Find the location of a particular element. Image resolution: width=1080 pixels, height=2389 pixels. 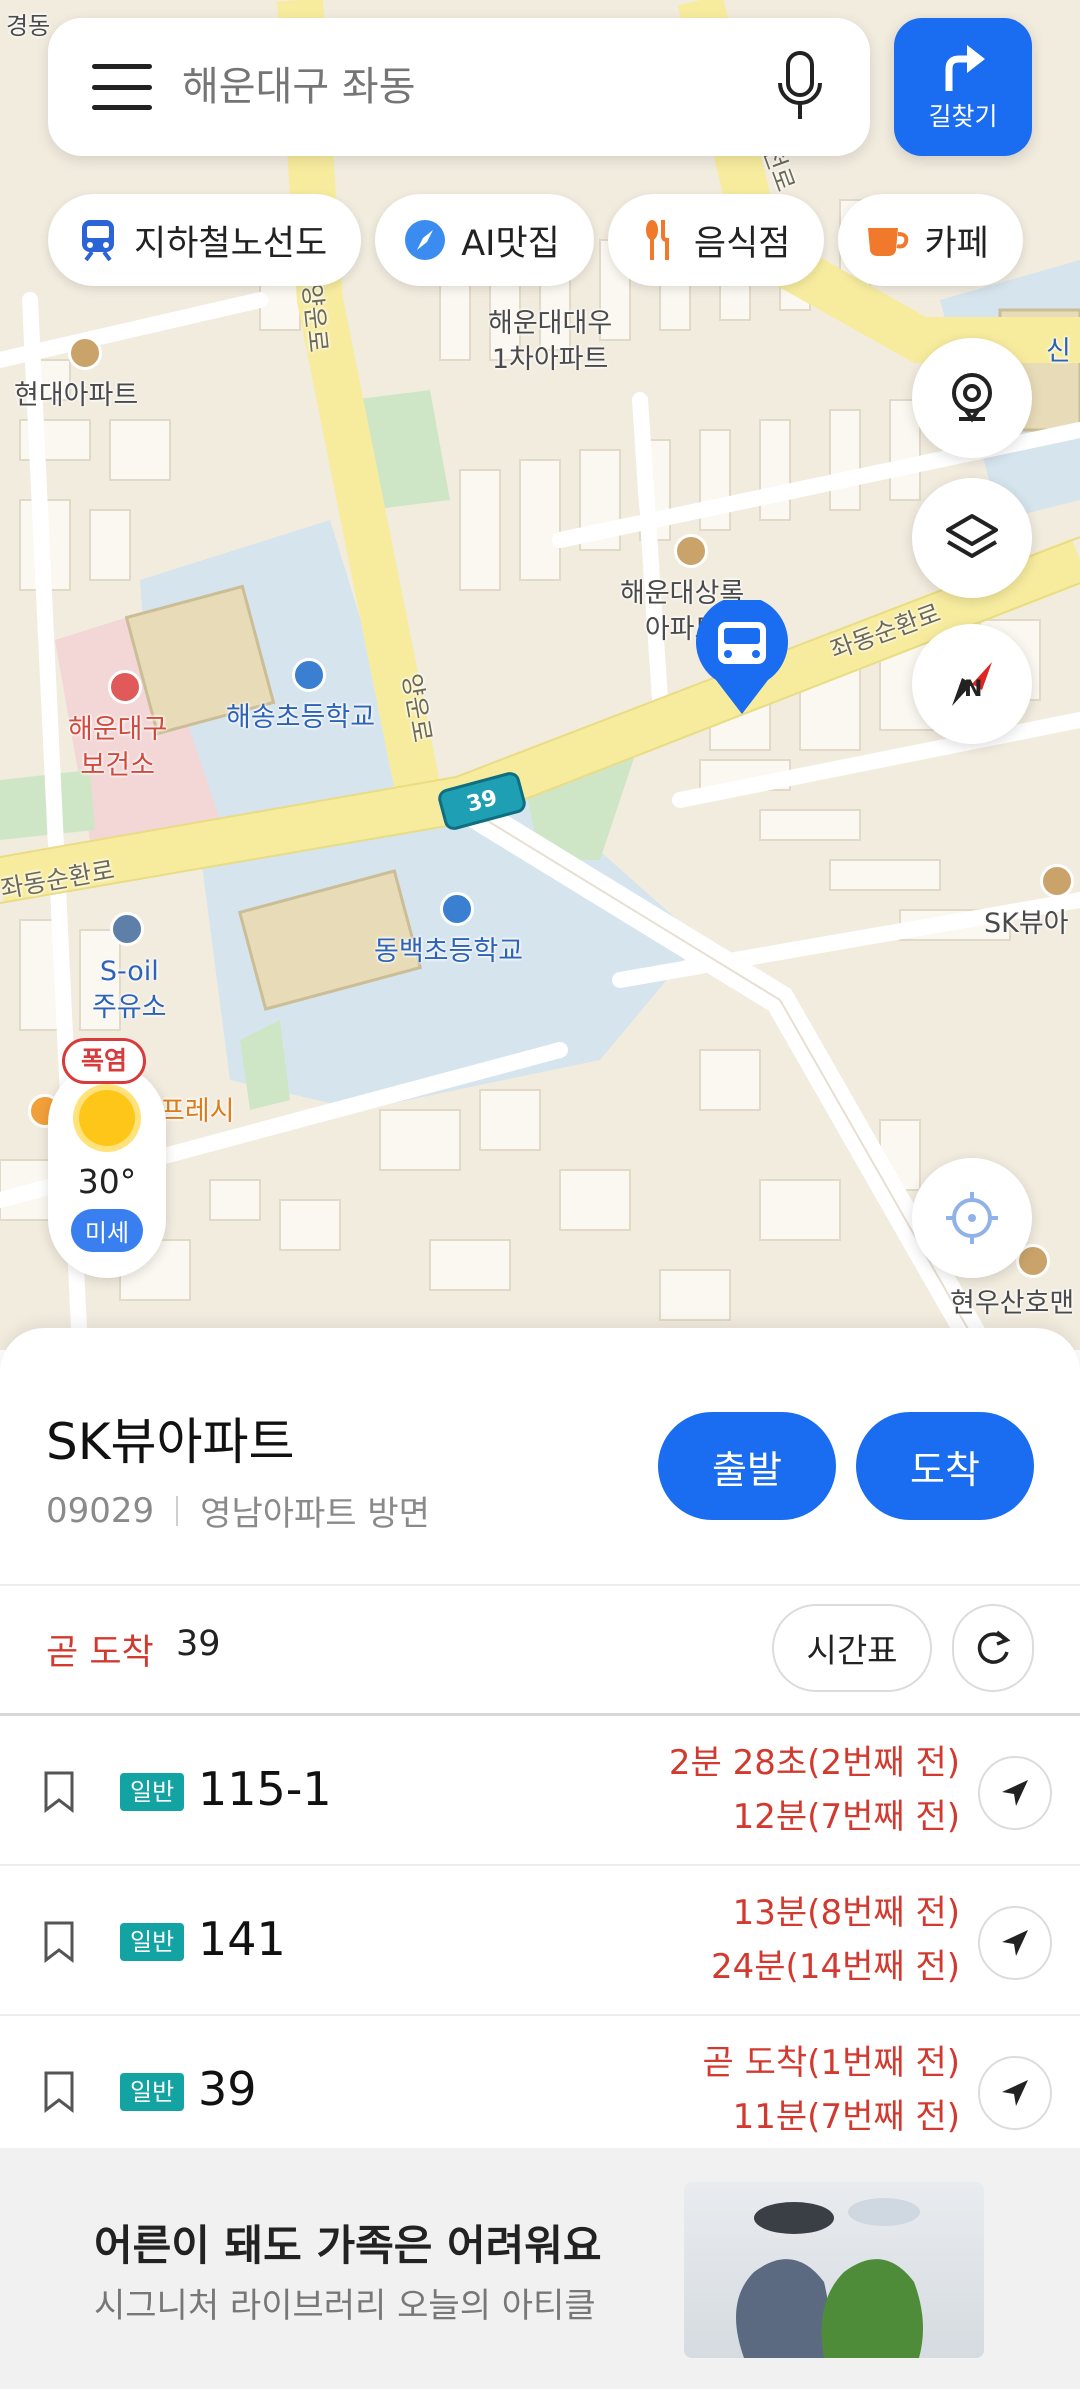

map-label-soil: S-oil 주유소 is located at coordinates (129, 990).